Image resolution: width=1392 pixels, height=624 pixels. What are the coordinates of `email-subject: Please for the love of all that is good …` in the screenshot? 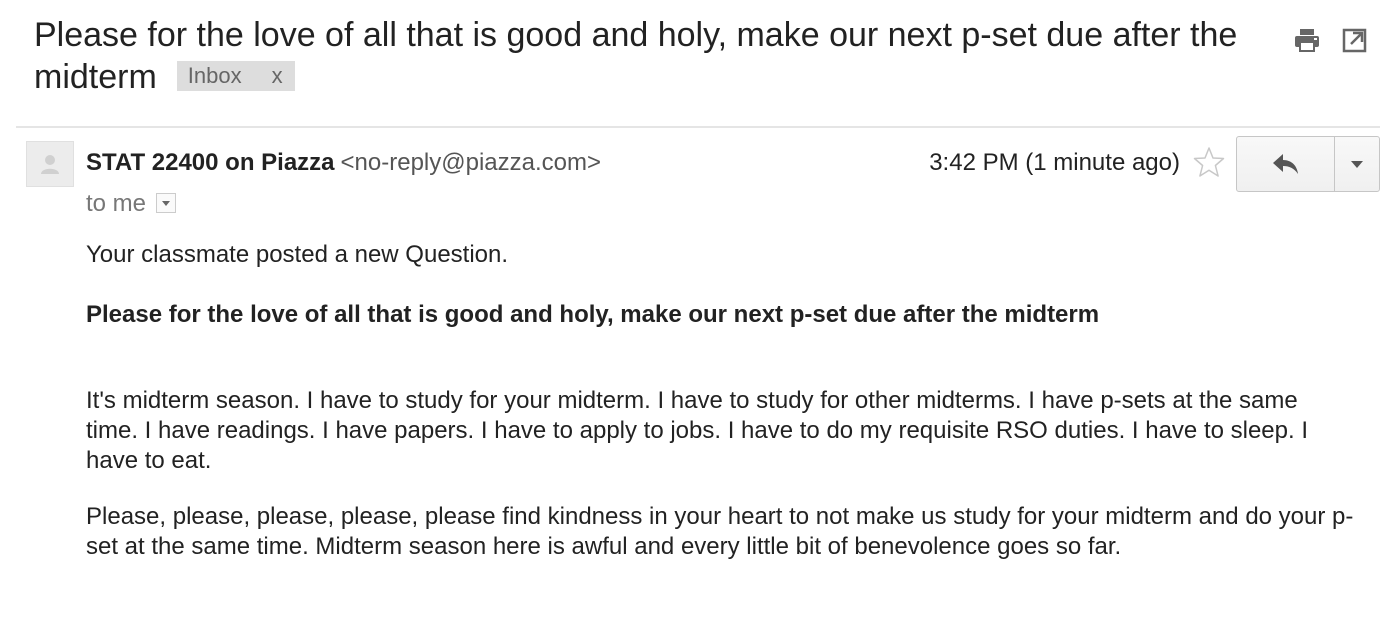 It's located at (659, 56).